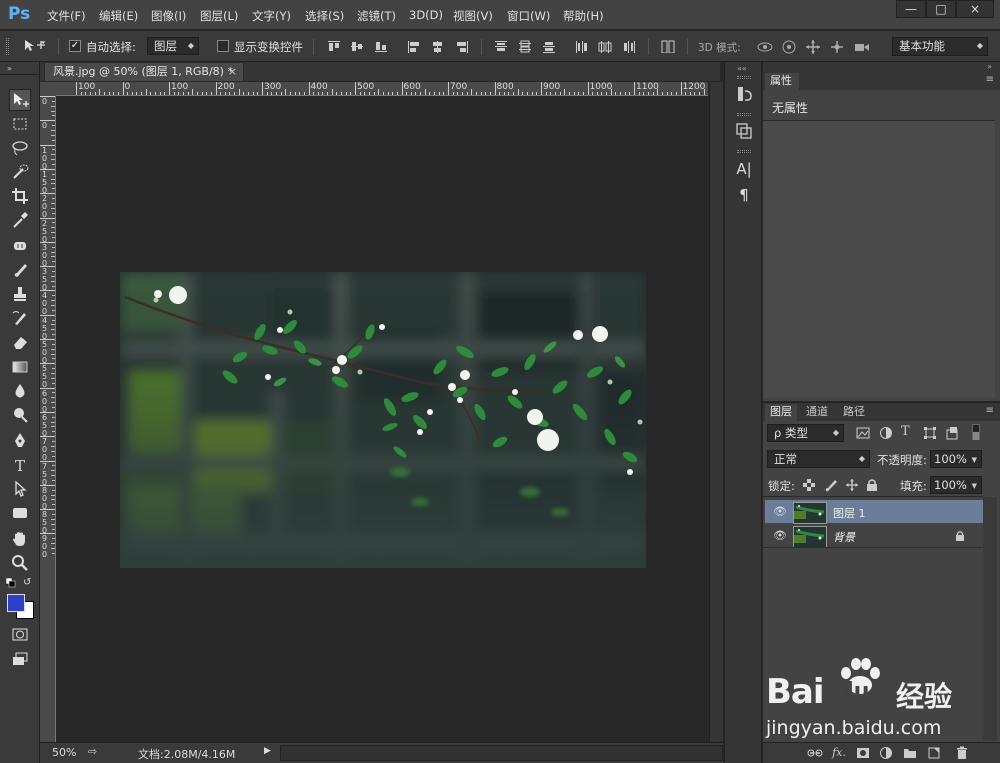  Describe the element at coordinates (908, 432) in the screenshot. I see `filter-type-icon: T` at that location.